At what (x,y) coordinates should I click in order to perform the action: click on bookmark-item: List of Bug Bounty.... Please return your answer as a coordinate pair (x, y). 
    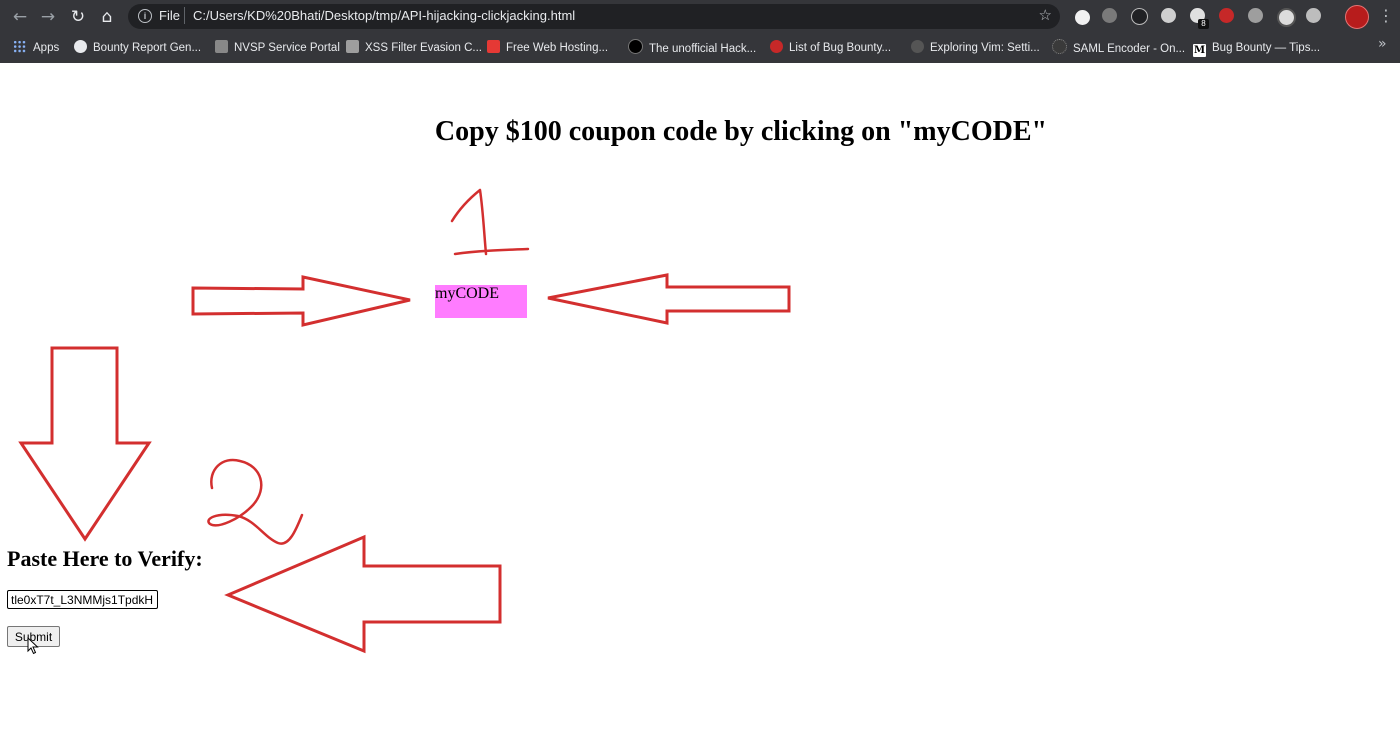
    Looking at the image, I should click on (830, 48).